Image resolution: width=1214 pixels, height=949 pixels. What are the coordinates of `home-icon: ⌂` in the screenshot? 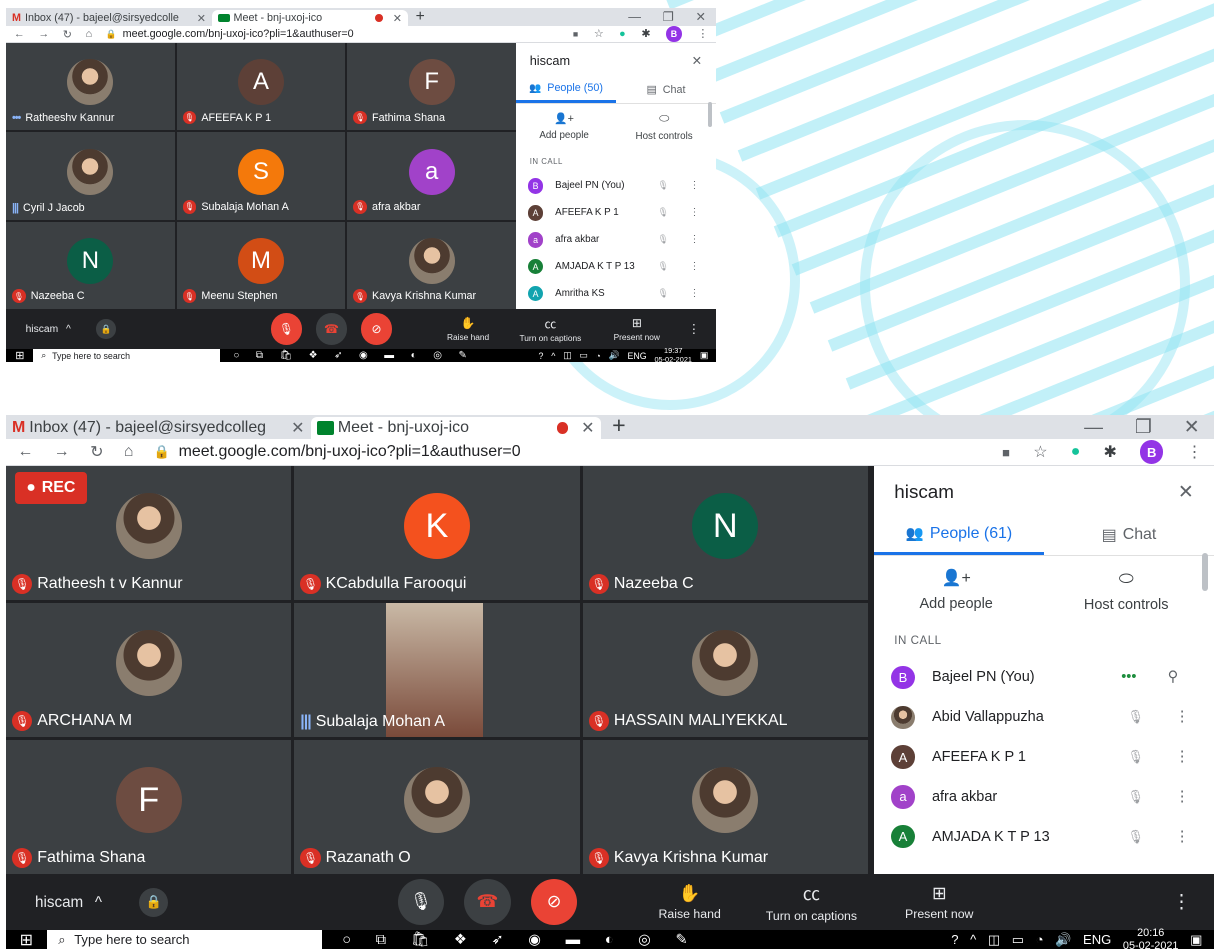 It's located at (89, 34).